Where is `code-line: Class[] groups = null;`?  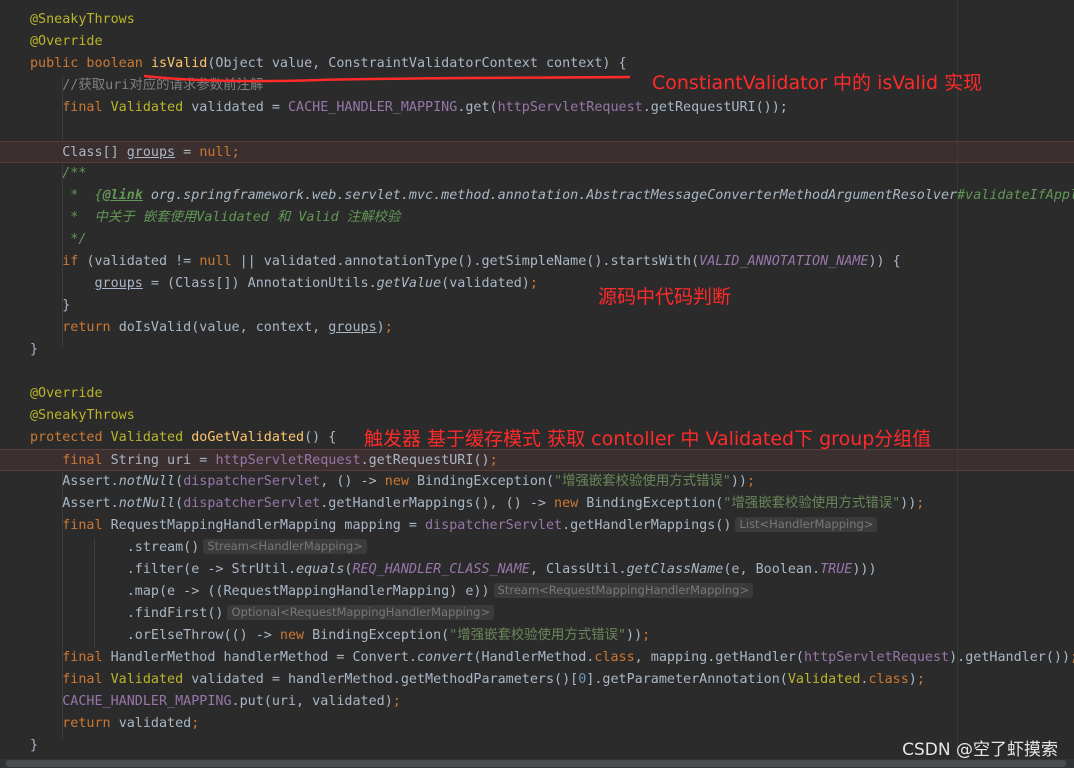 code-line: Class[] groups = null; is located at coordinates (537, 152).